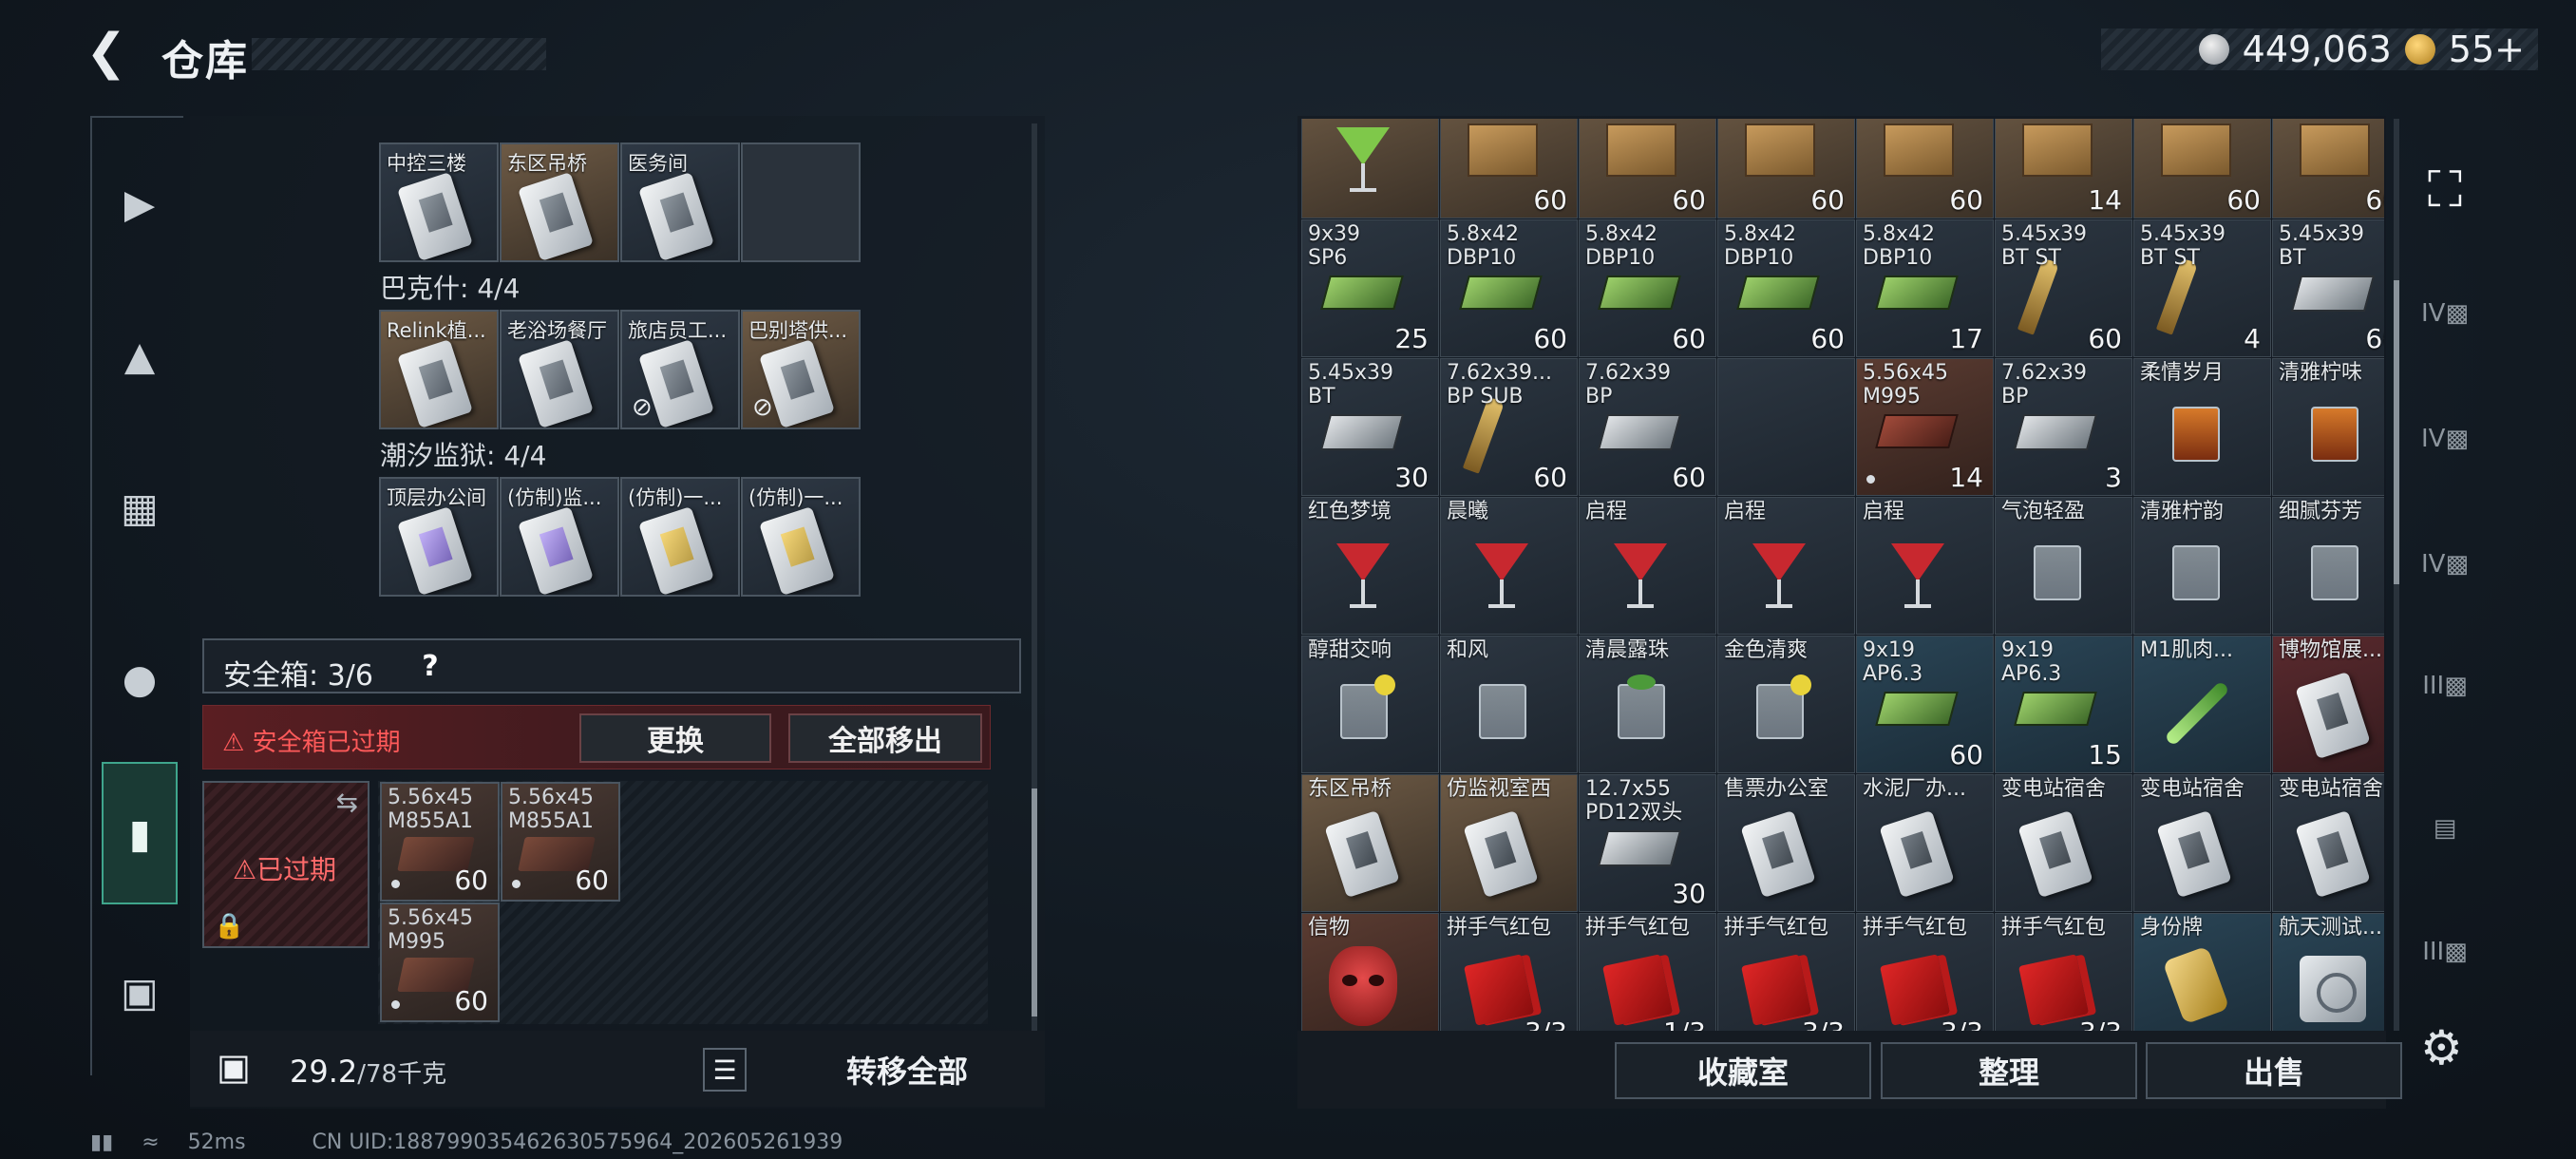  Describe the element at coordinates (680, 369) in the screenshot. I see `keycard-slot: 旅店员工... ⊘` at that location.